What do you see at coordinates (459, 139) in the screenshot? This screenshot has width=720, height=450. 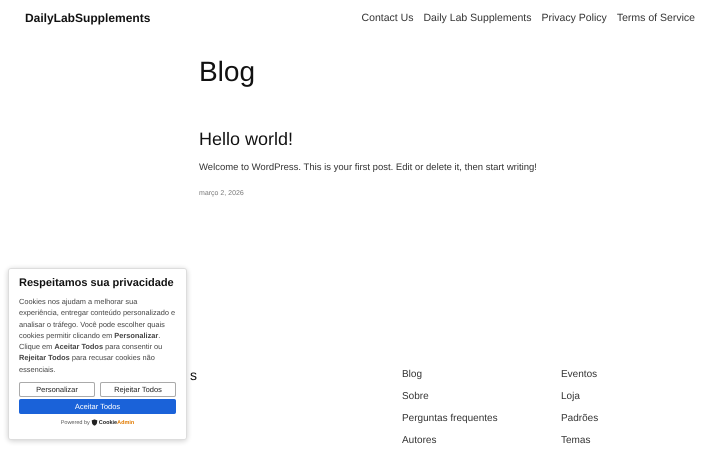 I see `post-title: Hello world!` at bounding box center [459, 139].